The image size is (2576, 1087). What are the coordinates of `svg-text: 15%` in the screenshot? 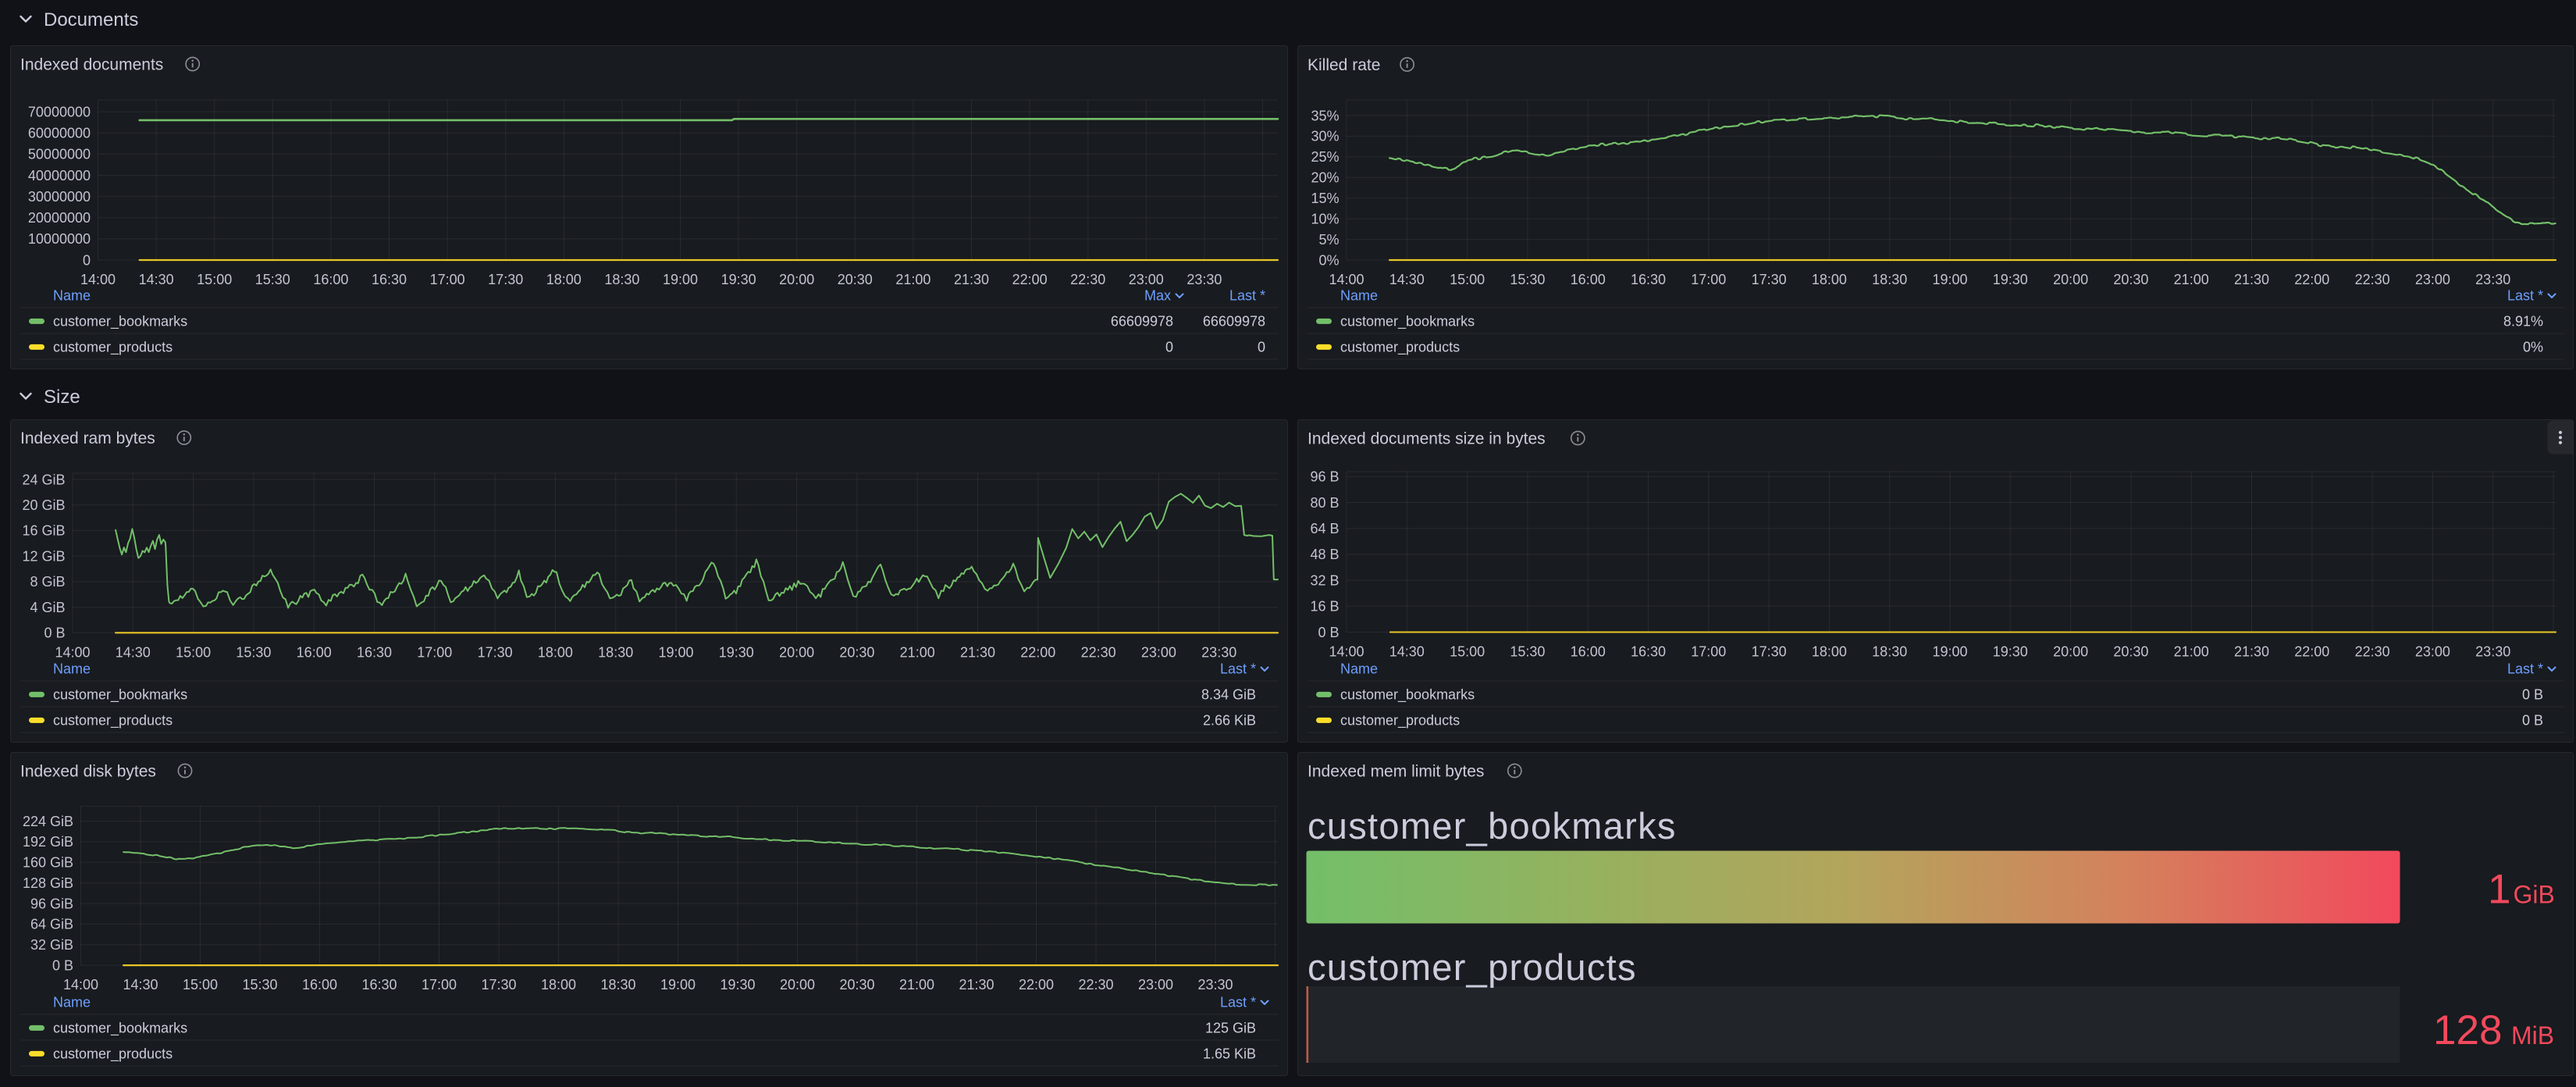 It's located at (1325, 198).